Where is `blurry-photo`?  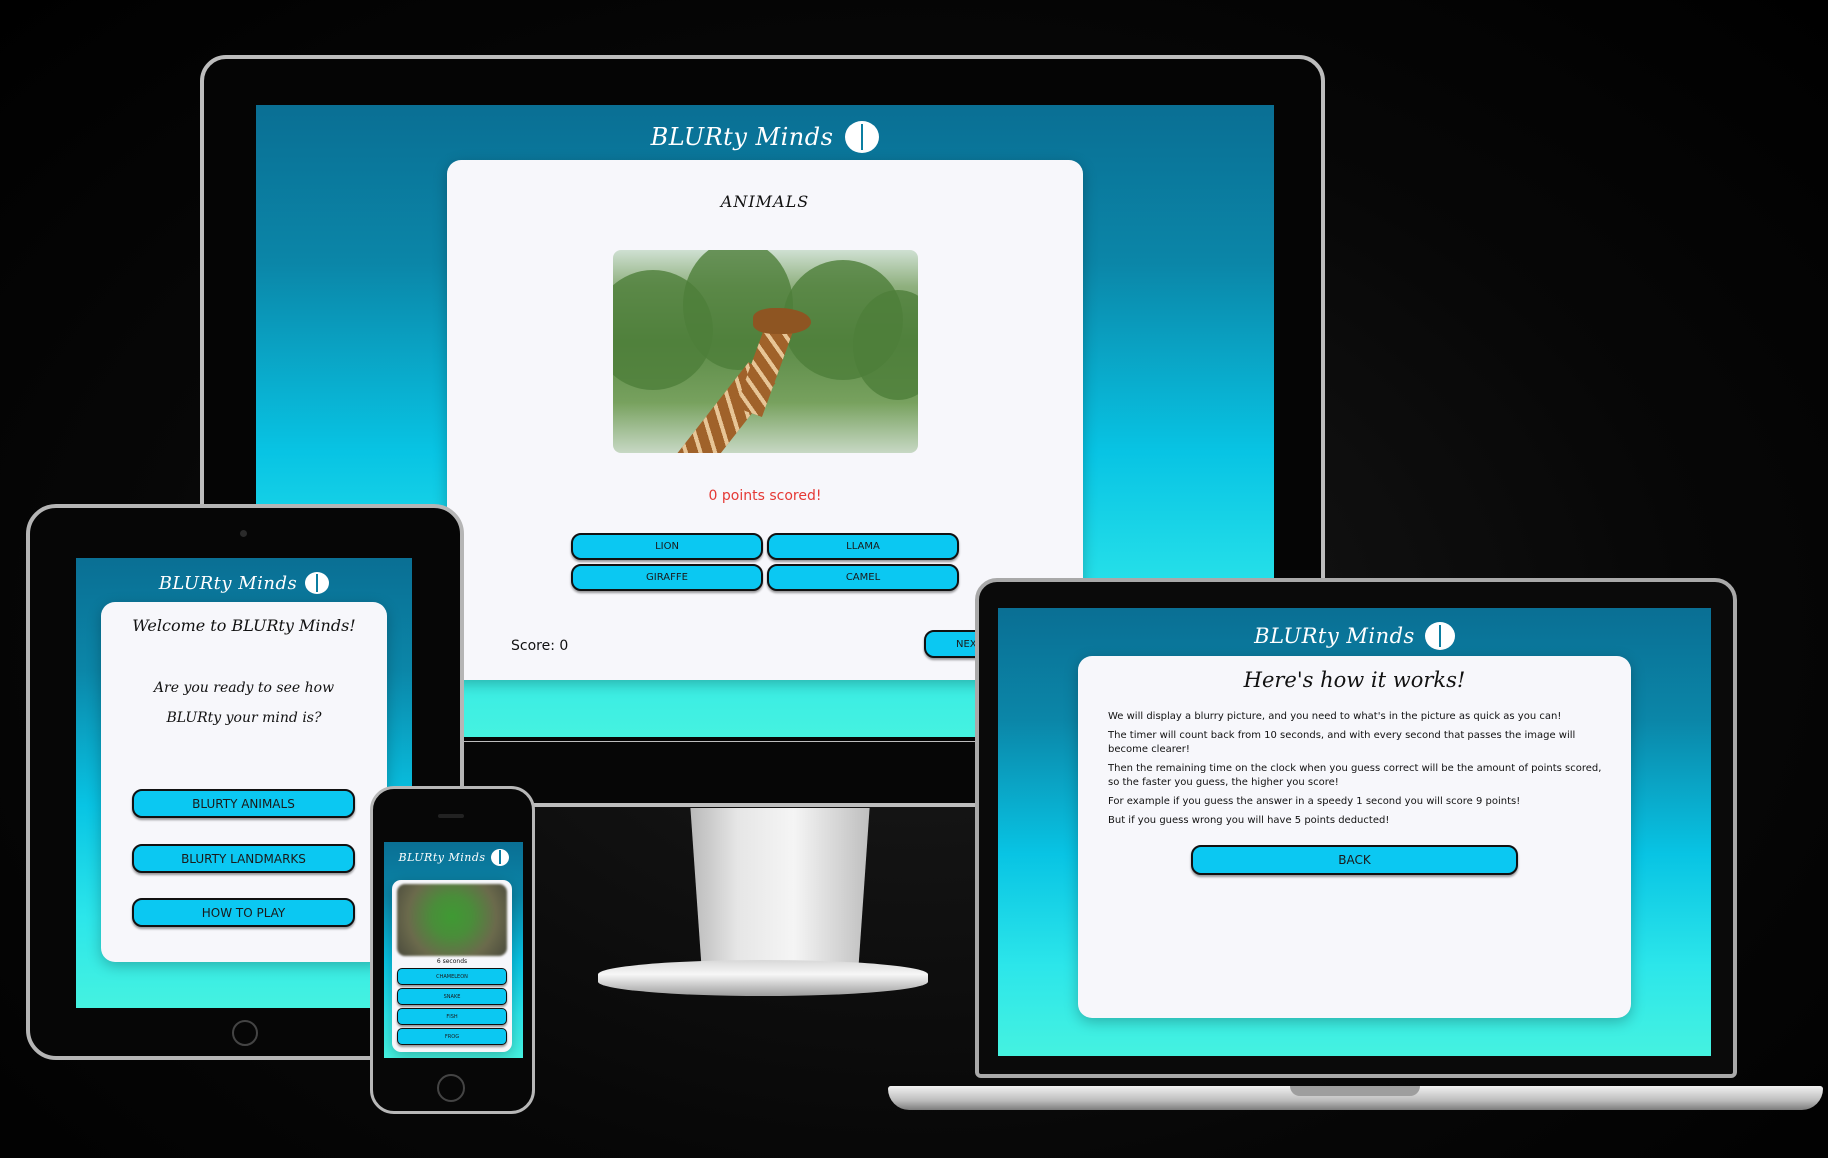 blurry-photo is located at coordinates (452, 920).